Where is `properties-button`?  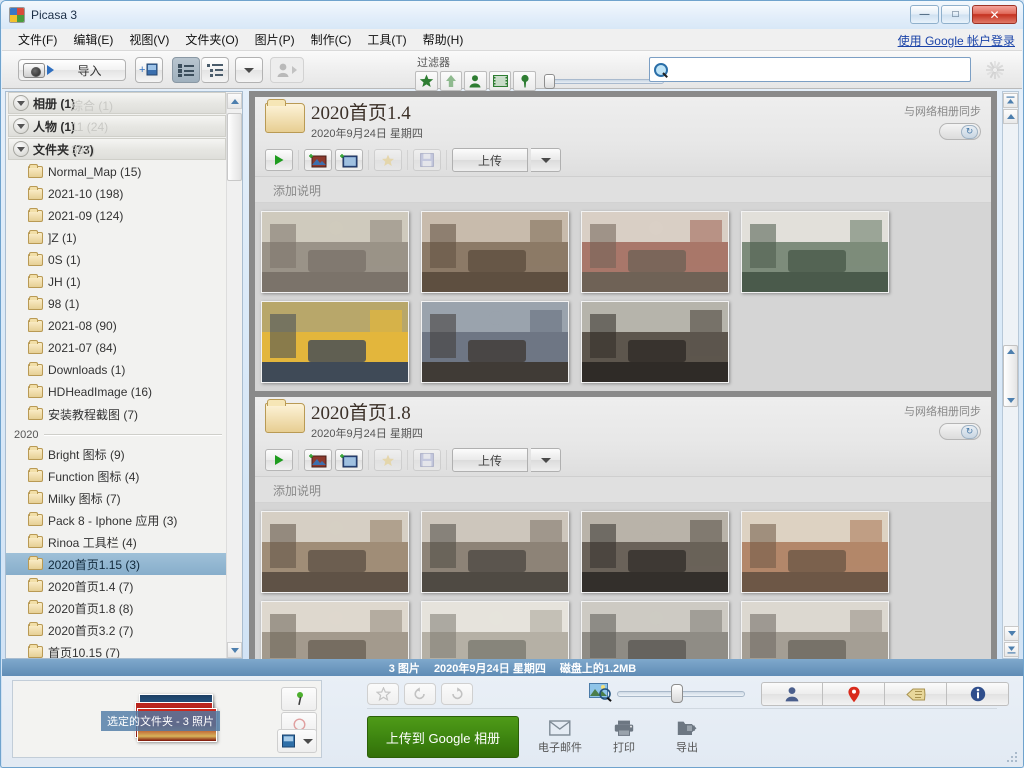
properties-button is located at coordinates (978, 694).